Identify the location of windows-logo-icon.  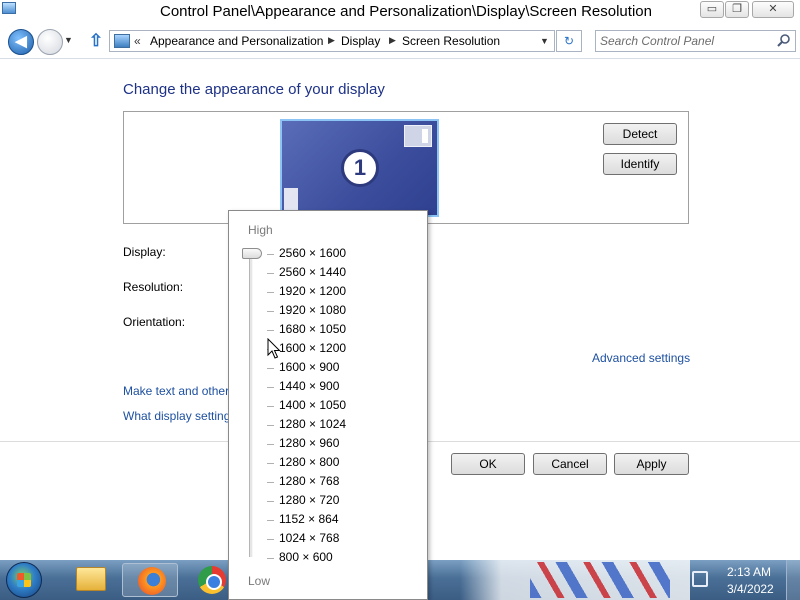
(24, 580).